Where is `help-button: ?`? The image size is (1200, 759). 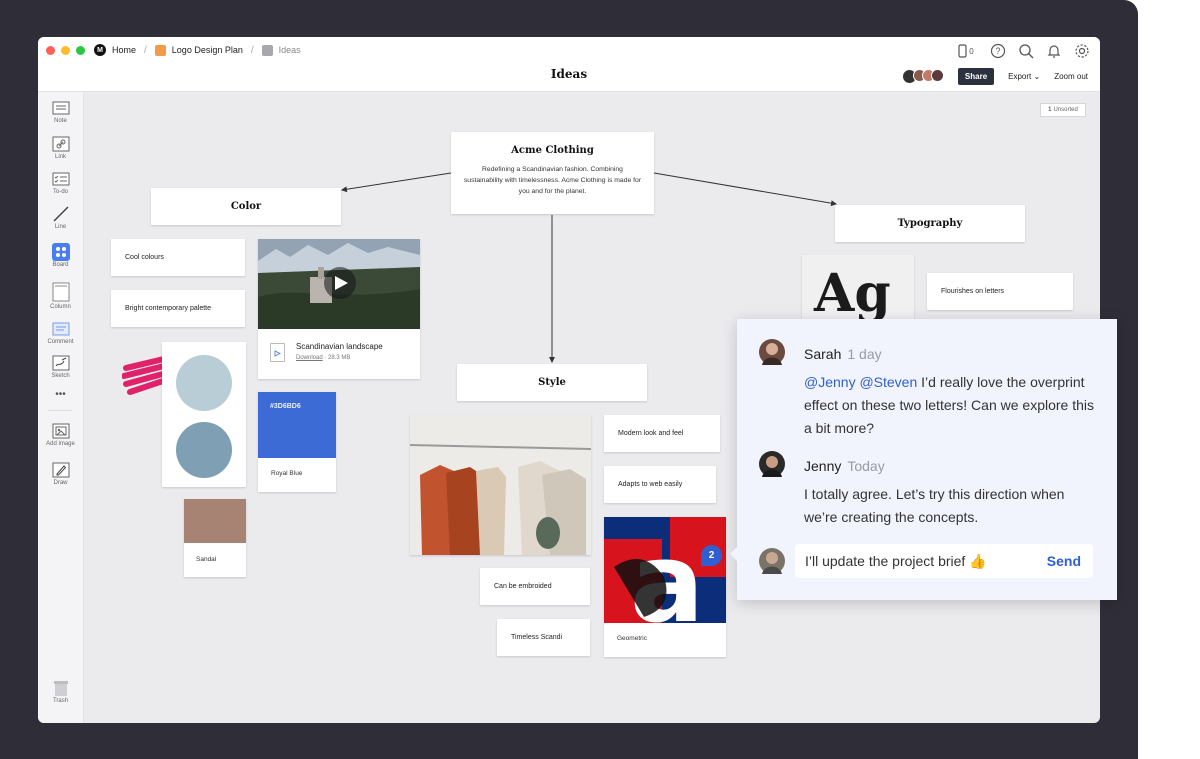 help-button: ? is located at coordinates (998, 51).